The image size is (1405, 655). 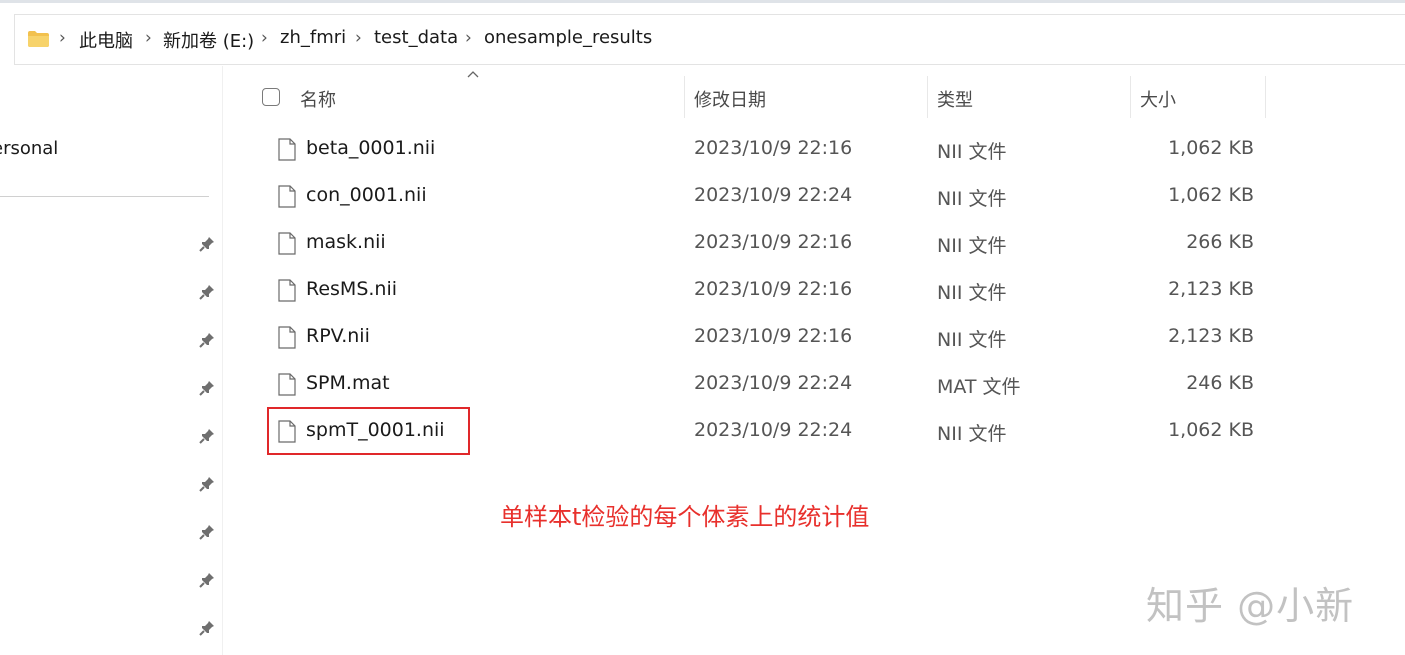 I want to click on highlight-box, so click(x=368, y=431).